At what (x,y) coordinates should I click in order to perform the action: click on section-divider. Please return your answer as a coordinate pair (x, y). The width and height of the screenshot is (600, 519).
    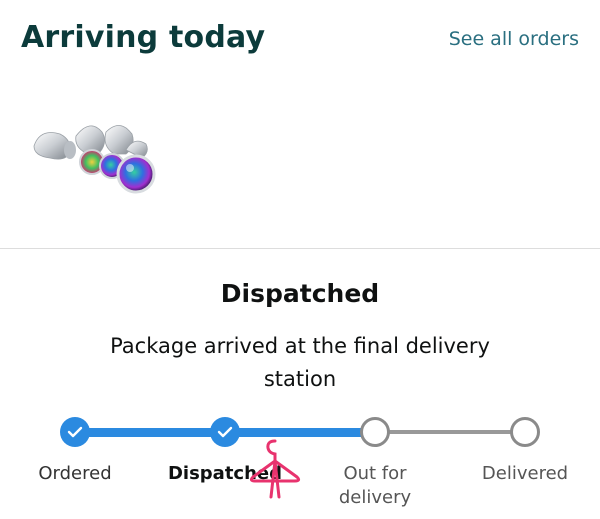
    Looking at the image, I should click on (300, 248).